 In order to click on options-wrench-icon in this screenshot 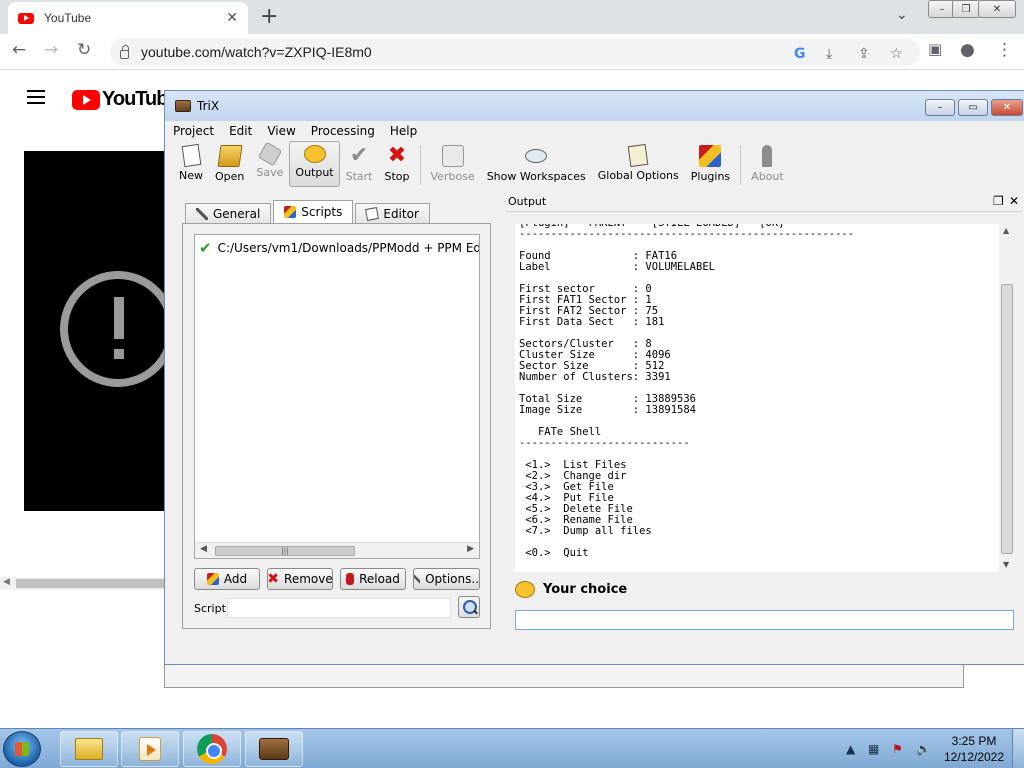, I will do `click(417, 579)`.